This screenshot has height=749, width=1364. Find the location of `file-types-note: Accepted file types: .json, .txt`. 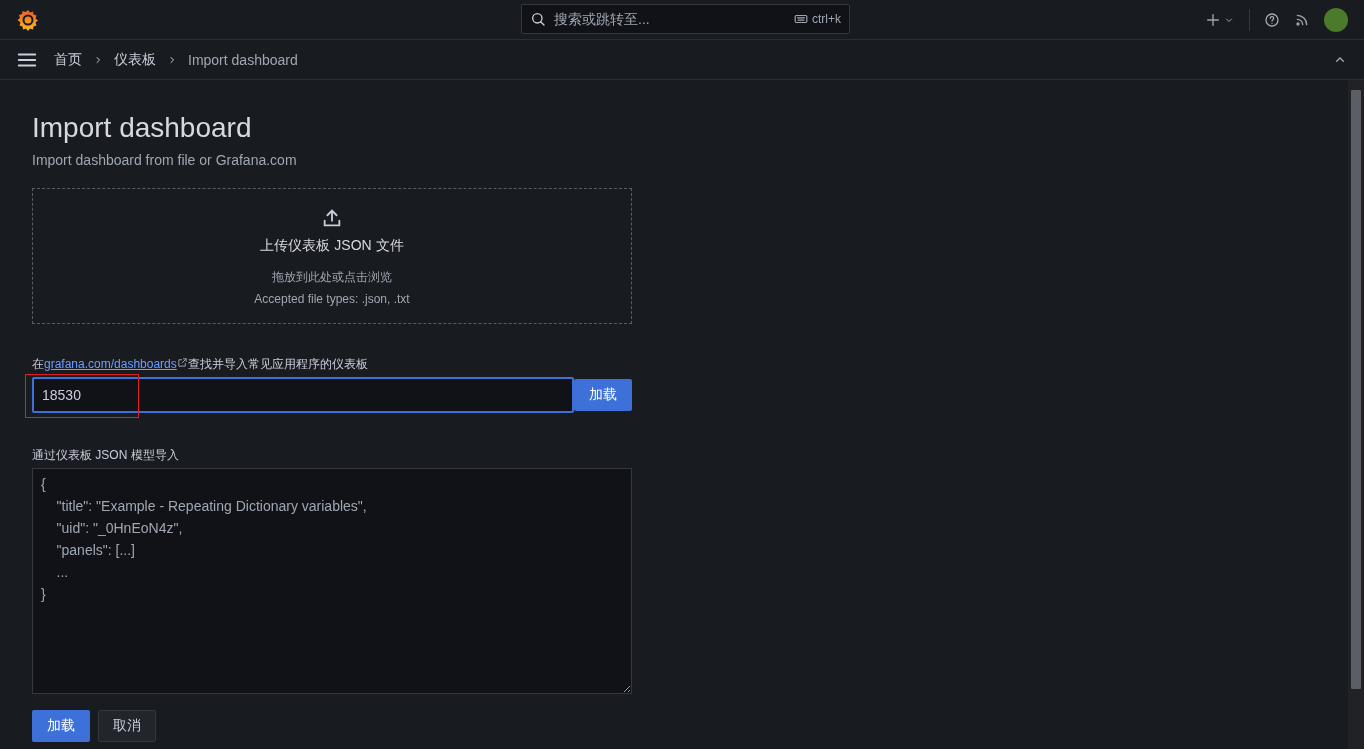

file-types-note: Accepted file types: .json, .txt is located at coordinates (332, 298).